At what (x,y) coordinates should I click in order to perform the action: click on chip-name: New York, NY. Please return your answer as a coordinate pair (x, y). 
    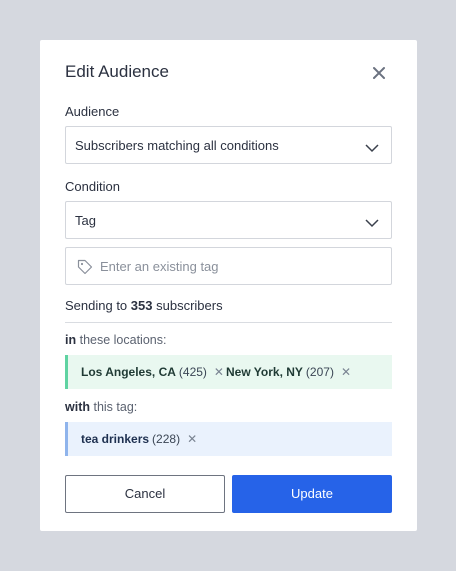
    Looking at the image, I should click on (264, 372).